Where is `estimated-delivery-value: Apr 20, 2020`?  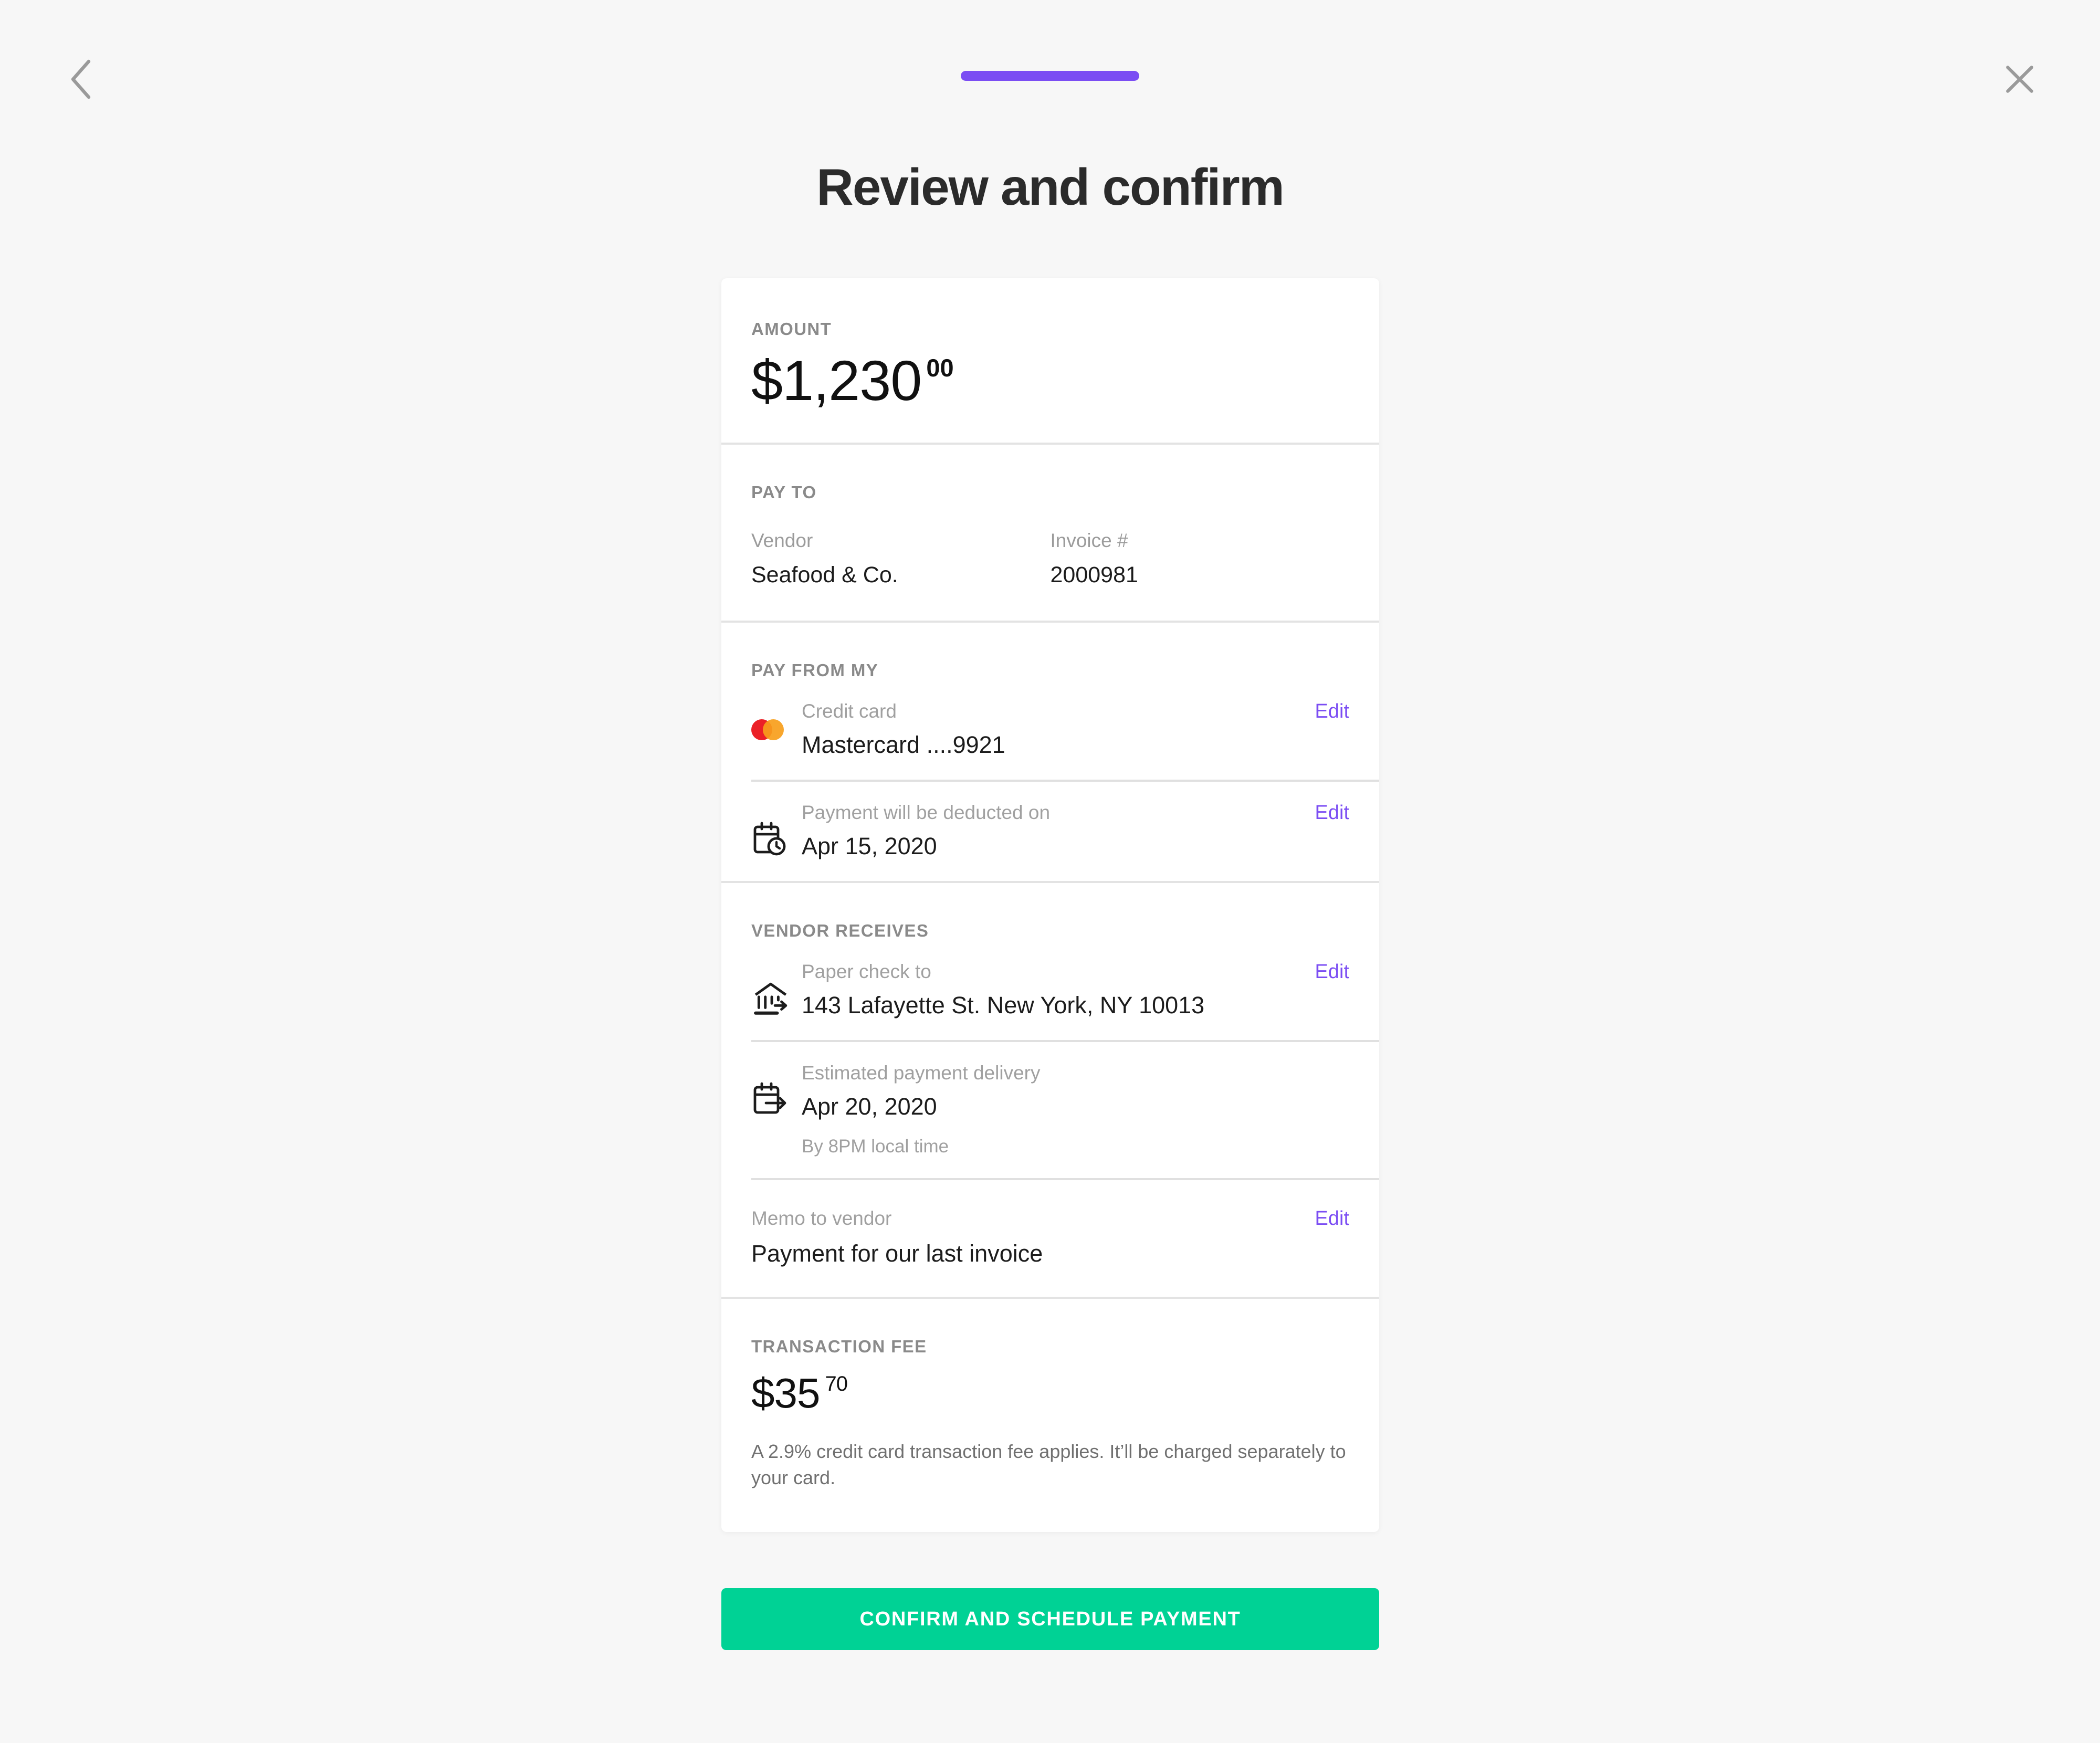
estimated-delivery-value: Apr 20, 2020 is located at coordinates (869, 1106).